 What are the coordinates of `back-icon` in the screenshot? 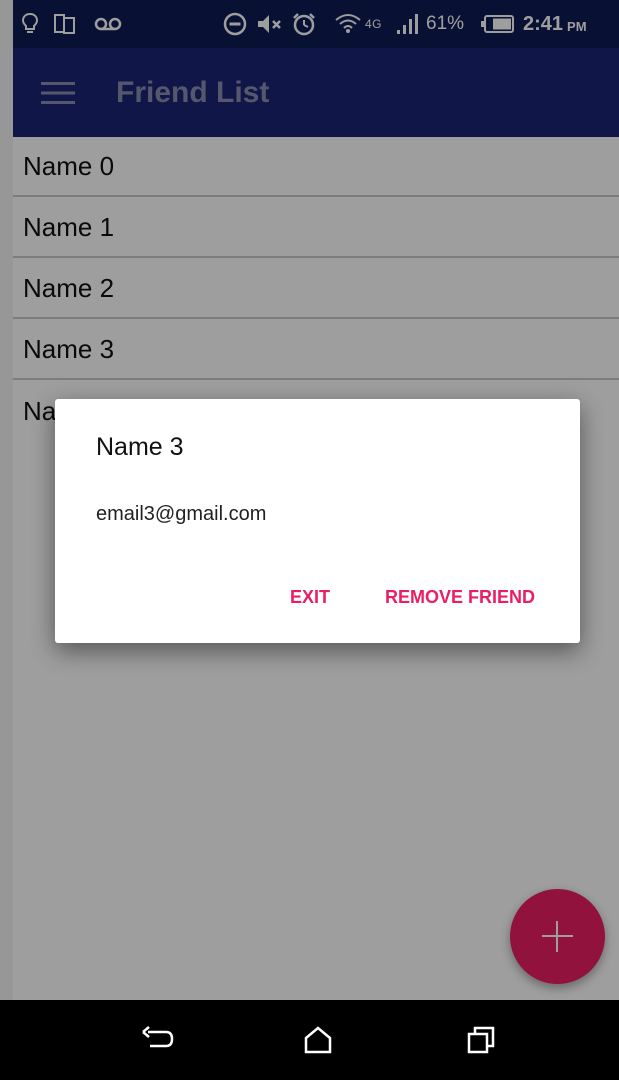 It's located at (157, 1040).